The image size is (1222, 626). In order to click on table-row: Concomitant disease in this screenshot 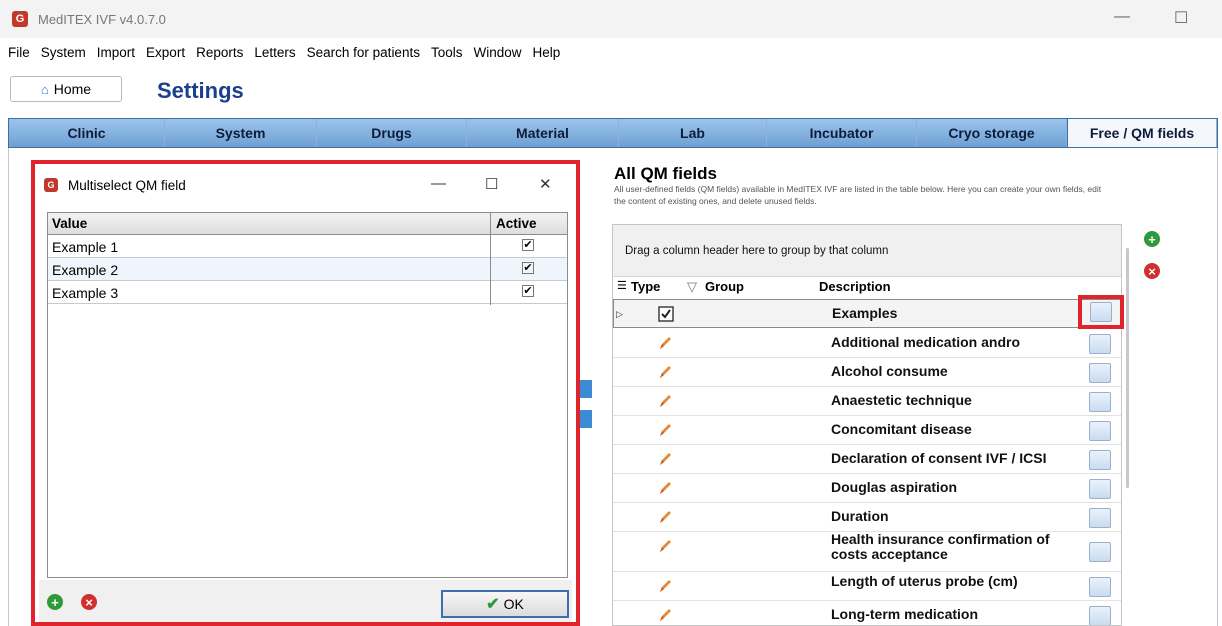, I will do `click(867, 430)`.